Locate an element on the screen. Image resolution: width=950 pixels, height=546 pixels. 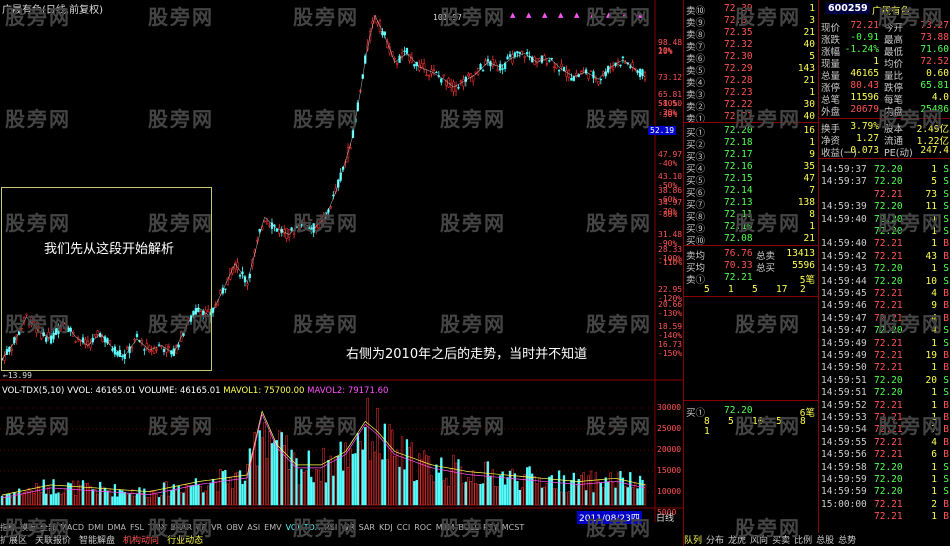
indicator-tab-BRAR: BRAR is located at coordinates (181, 527).